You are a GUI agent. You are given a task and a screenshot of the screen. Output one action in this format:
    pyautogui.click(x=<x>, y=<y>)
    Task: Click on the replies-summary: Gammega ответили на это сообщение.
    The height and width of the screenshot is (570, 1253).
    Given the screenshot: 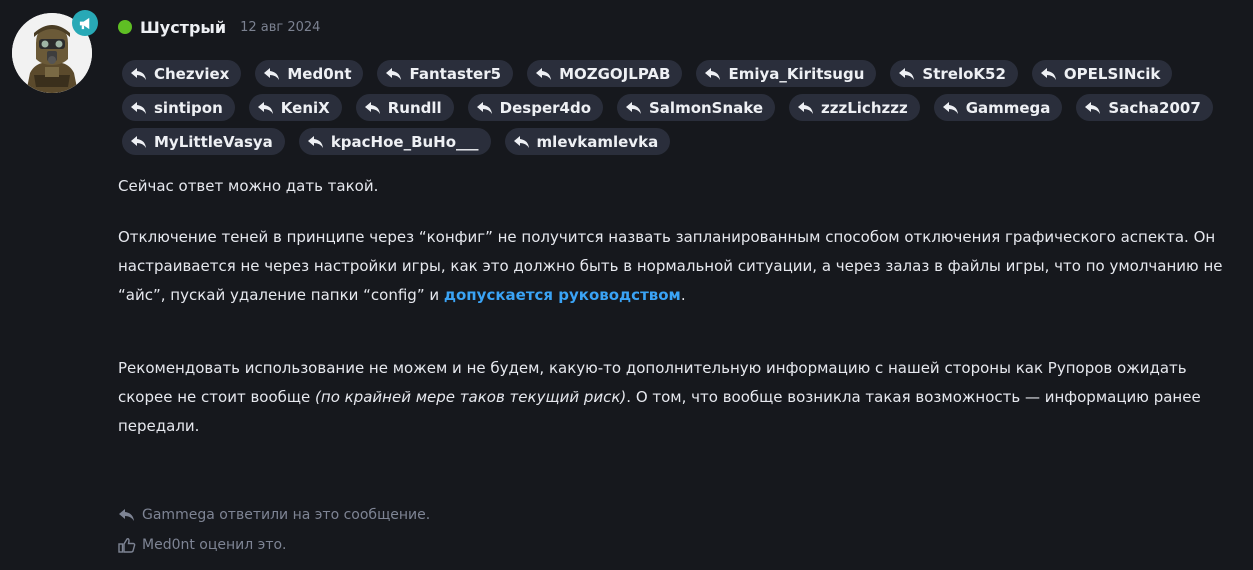 What is the action you would take?
    pyautogui.click(x=274, y=515)
    